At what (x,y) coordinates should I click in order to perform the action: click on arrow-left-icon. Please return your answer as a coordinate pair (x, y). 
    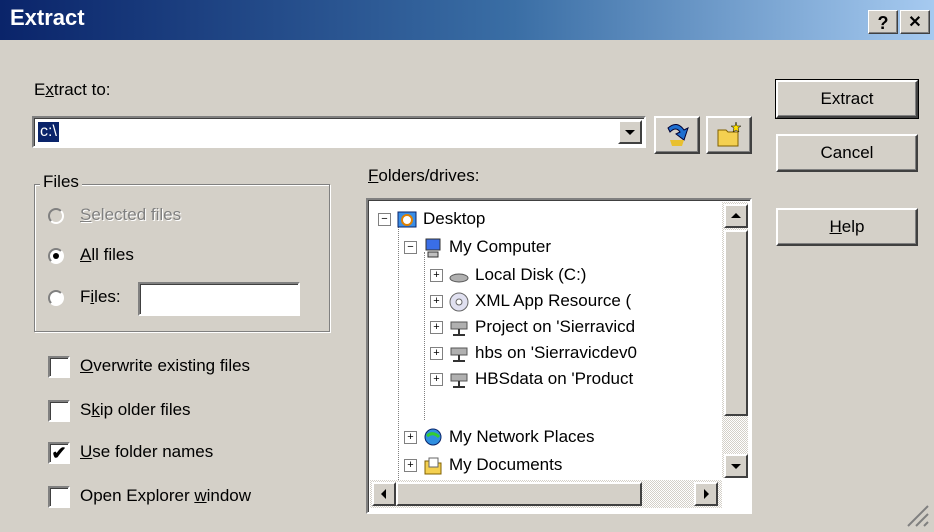
    Looking at the image, I should click on (383, 494).